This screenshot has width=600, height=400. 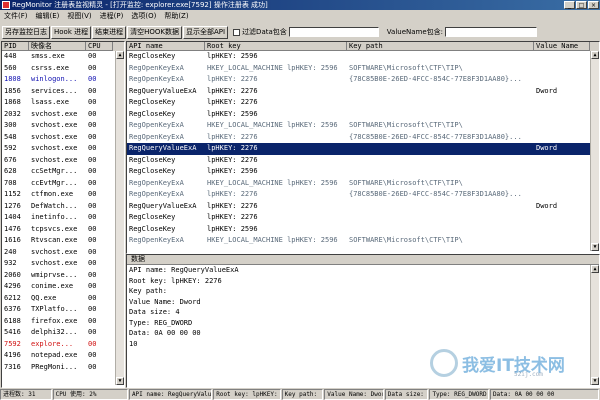 I want to click on menu-process: 进程(P), so click(x=112, y=16).